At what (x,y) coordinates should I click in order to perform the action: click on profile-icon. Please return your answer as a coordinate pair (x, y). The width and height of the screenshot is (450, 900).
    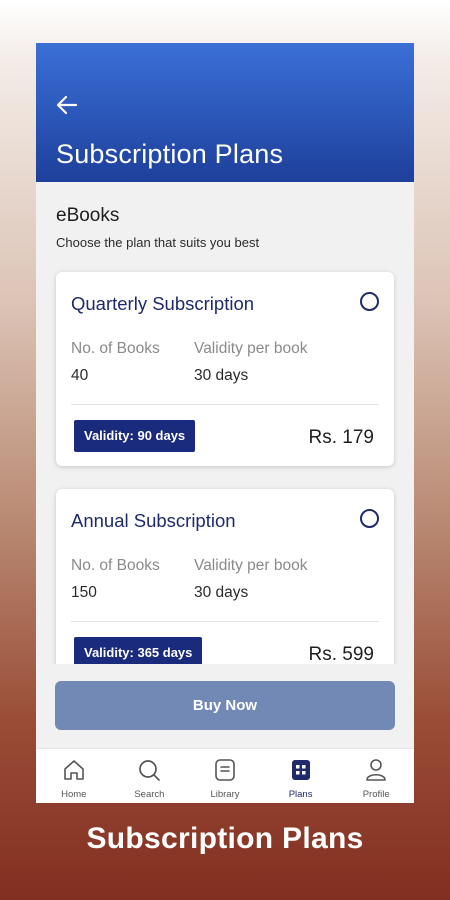
    Looking at the image, I should click on (376, 770).